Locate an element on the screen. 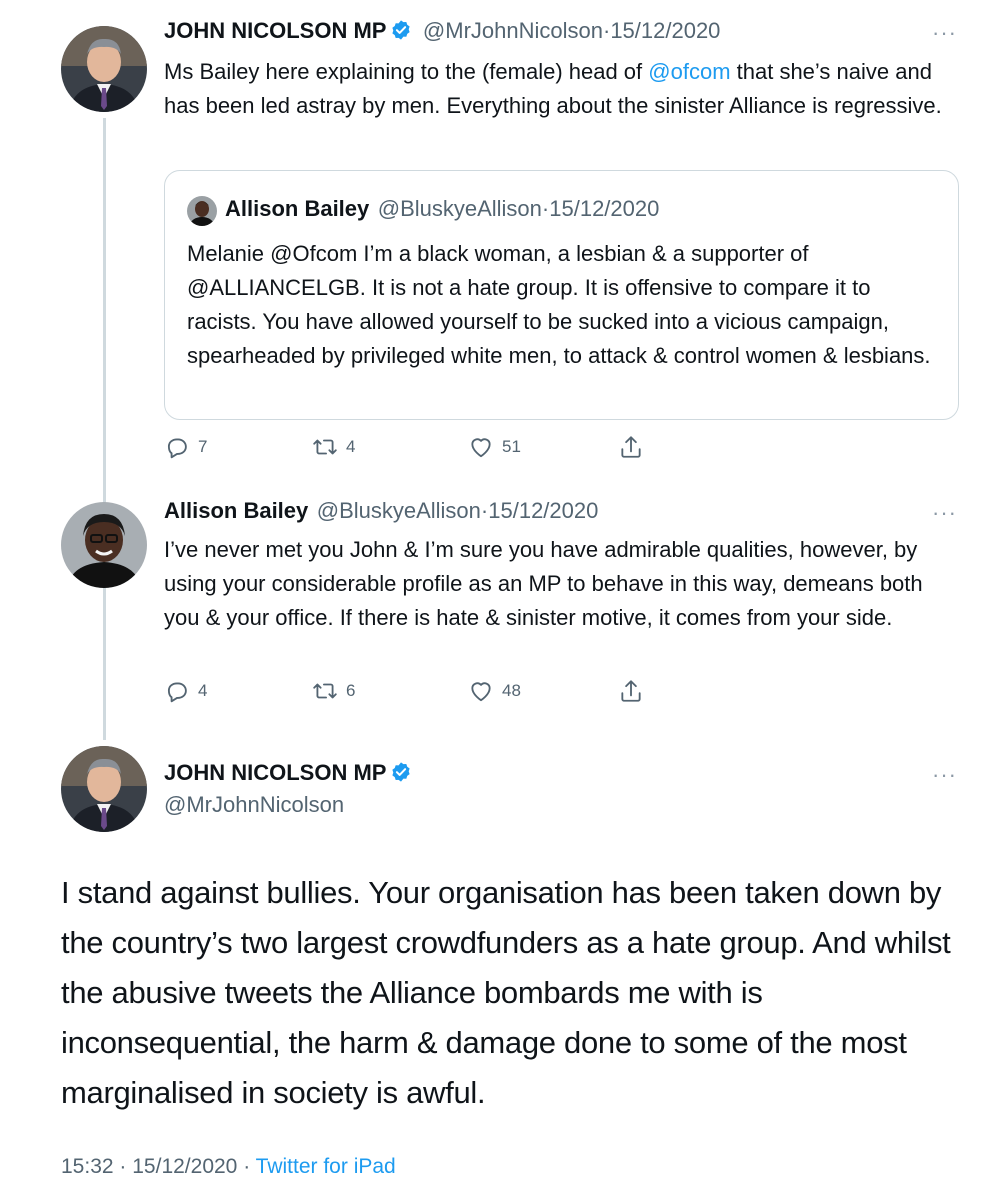 The width and height of the screenshot is (993, 1200). reply-count: 4 is located at coordinates (203, 690).